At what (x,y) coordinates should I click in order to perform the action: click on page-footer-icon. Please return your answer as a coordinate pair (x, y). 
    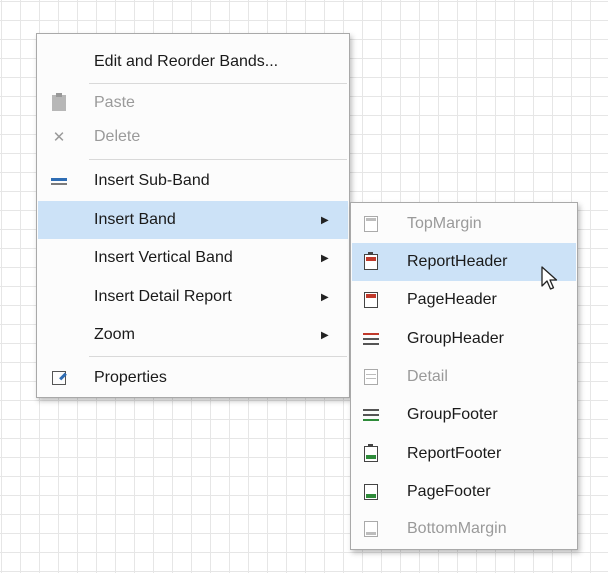
    Looking at the image, I should click on (371, 492).